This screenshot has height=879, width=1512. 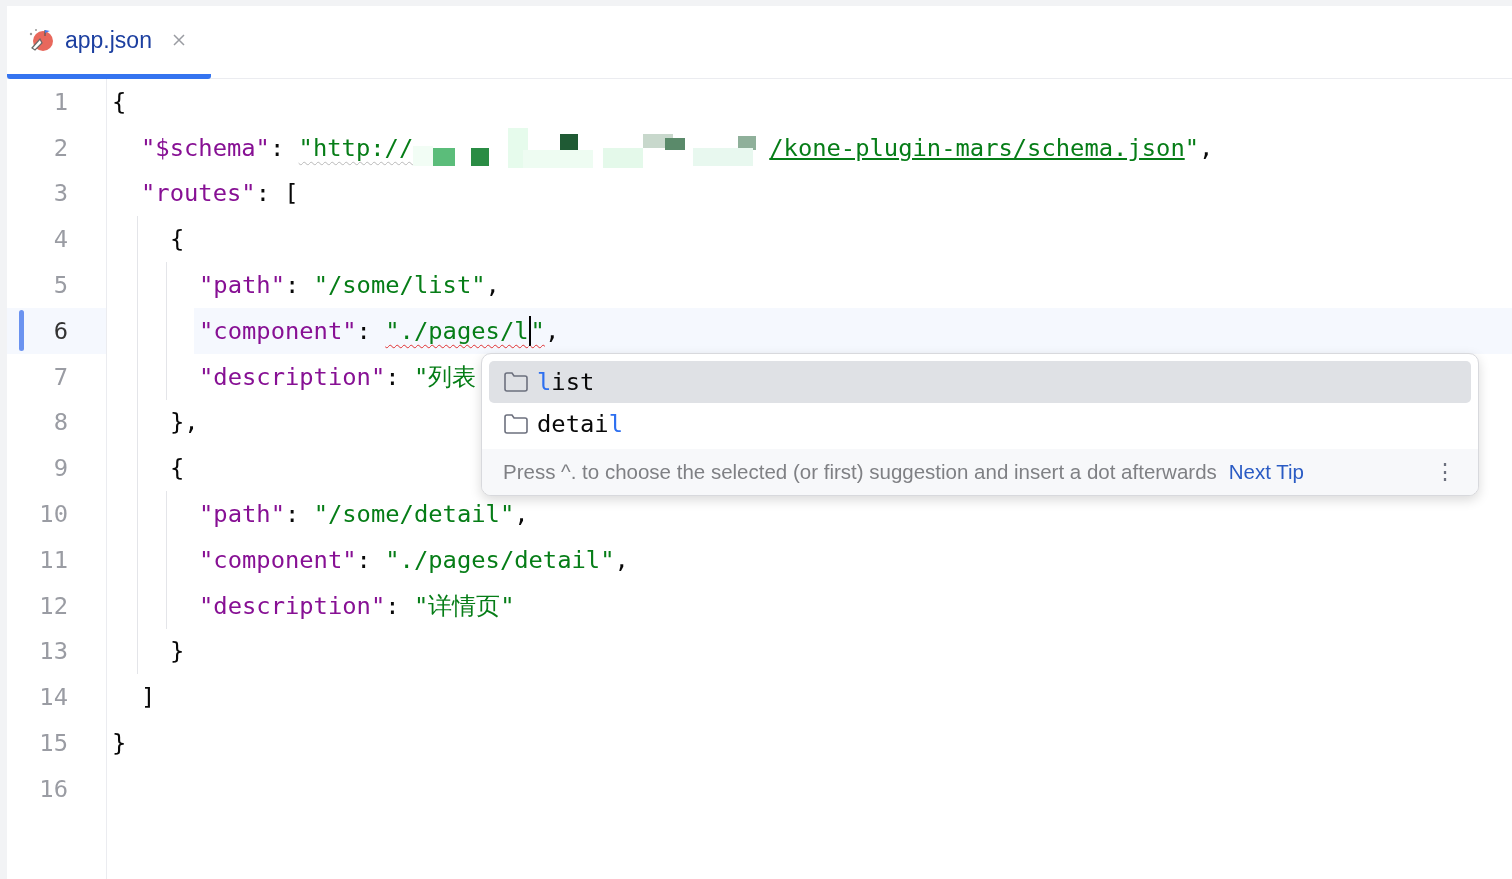 I want to click on line-number: 9, so click(x=60, y=468).